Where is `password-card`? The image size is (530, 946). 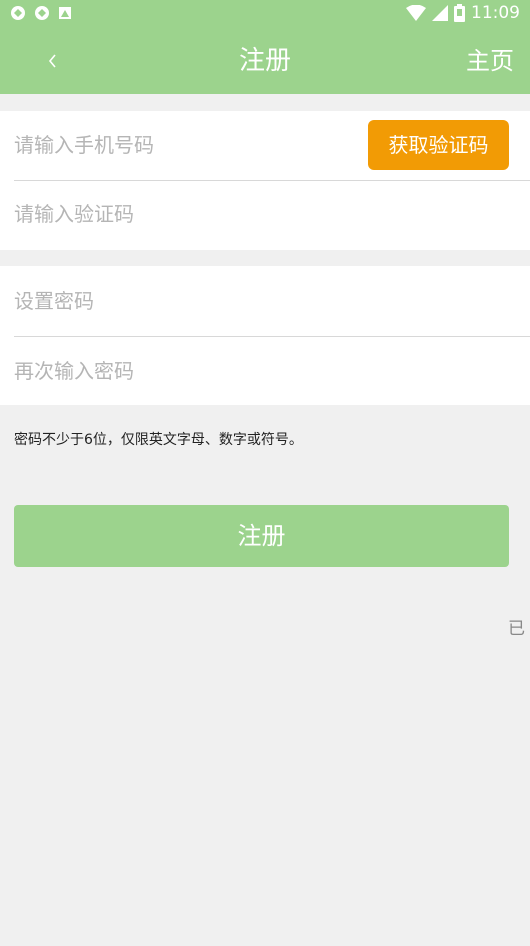 password-card is located at coordinates (265, 335).